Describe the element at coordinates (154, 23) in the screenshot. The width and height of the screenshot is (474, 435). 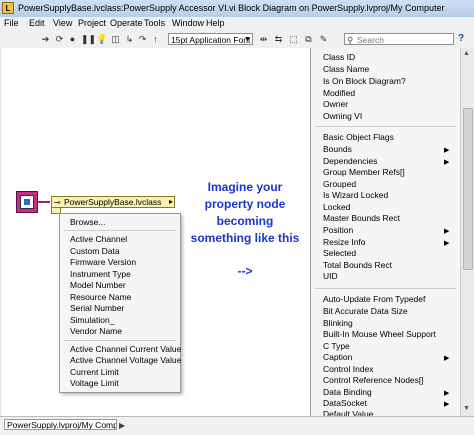
I see `menu-tools: Tools` at that location.